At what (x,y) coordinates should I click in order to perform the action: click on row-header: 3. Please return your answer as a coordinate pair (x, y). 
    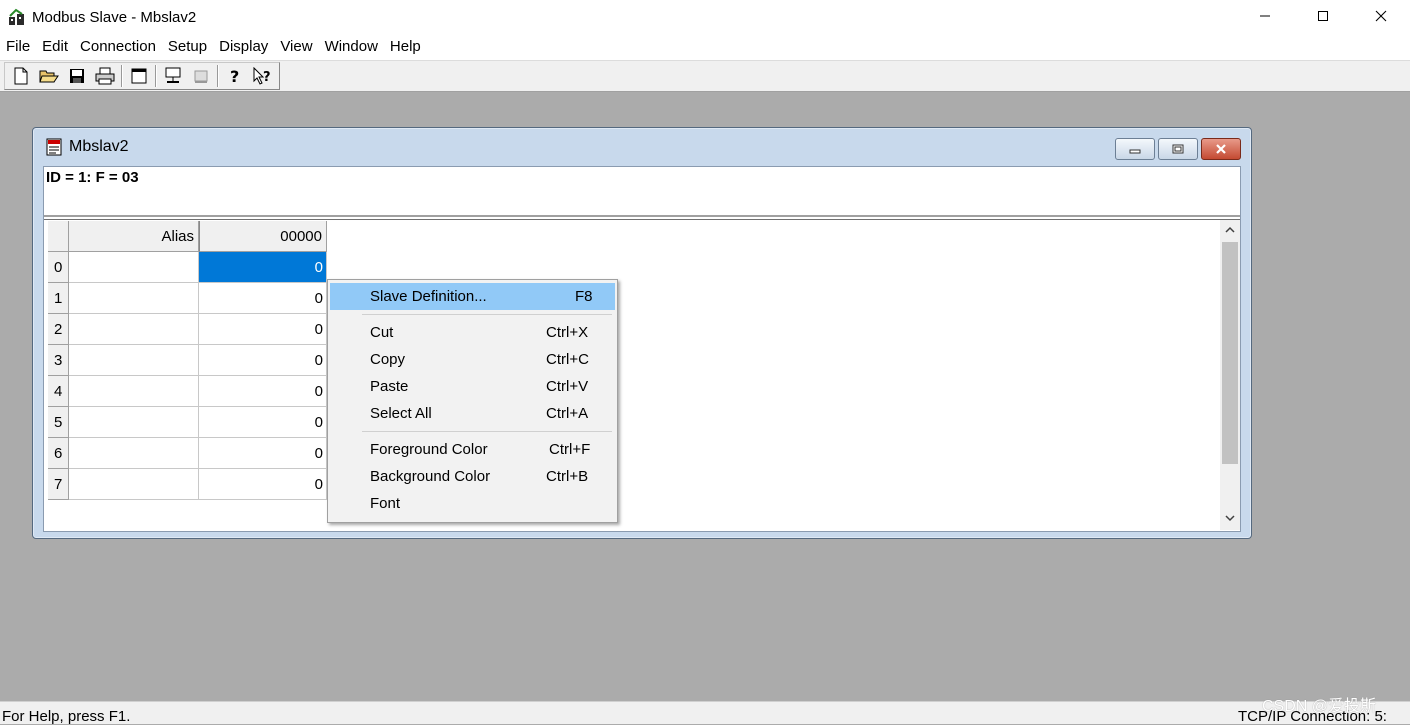
    Looking at the image, I should click on (58, 360).